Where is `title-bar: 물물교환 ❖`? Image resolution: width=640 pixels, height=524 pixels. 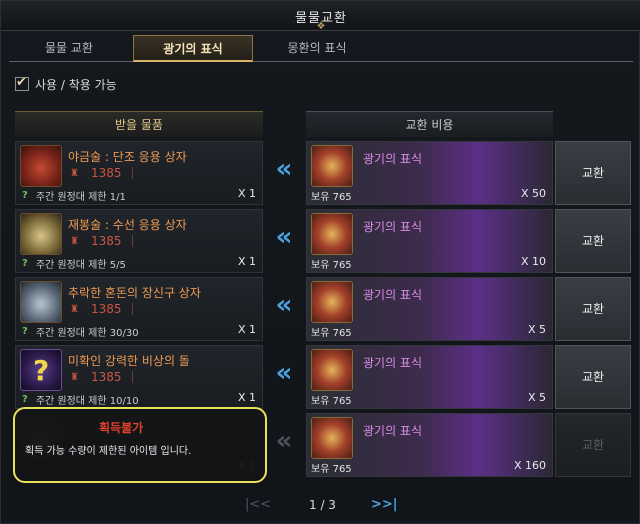 title-bar: 물물교환 ❖ is located at coordinates (320, 16).